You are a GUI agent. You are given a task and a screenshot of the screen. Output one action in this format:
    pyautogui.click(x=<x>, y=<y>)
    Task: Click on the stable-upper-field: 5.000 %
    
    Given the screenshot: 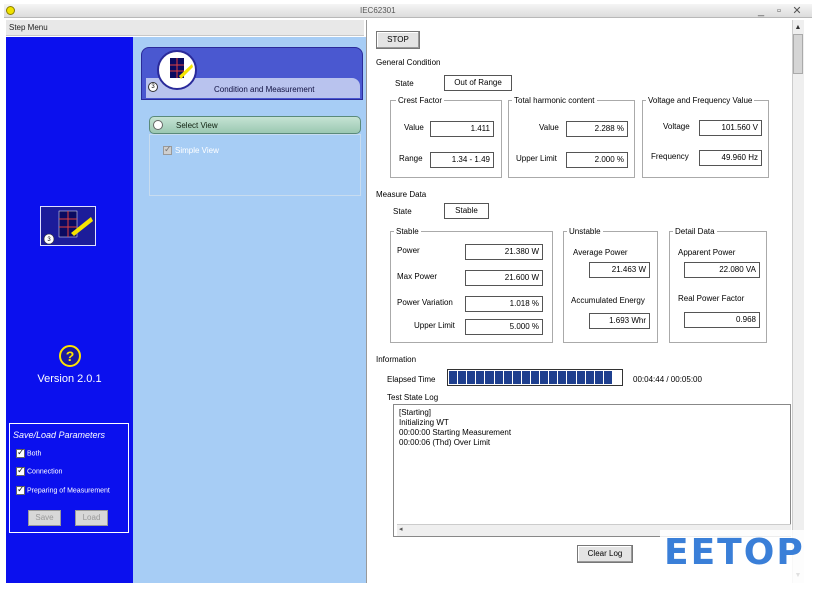 What is the action you would take?
    pyautogui.click(x=504, y=327)
    